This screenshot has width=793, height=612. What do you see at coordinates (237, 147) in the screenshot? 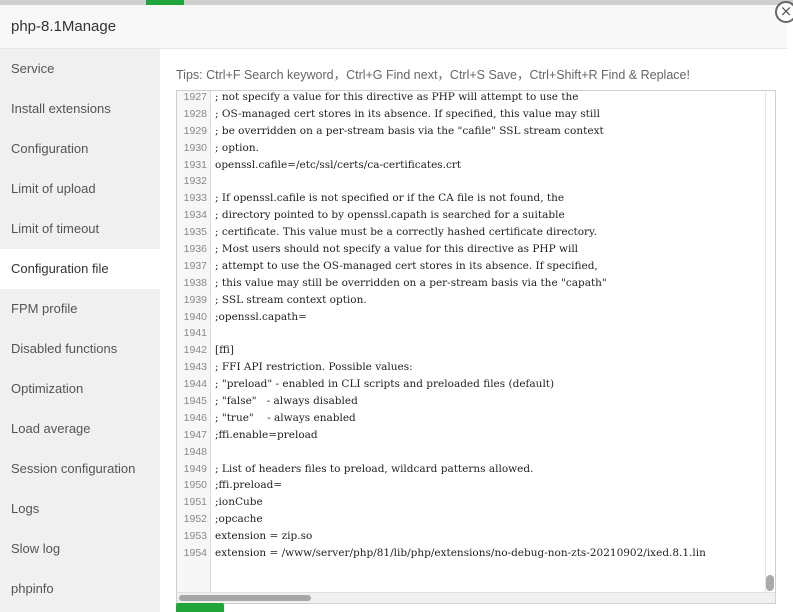
I see `line-text: ; option.` at bounding box center [237, 147].